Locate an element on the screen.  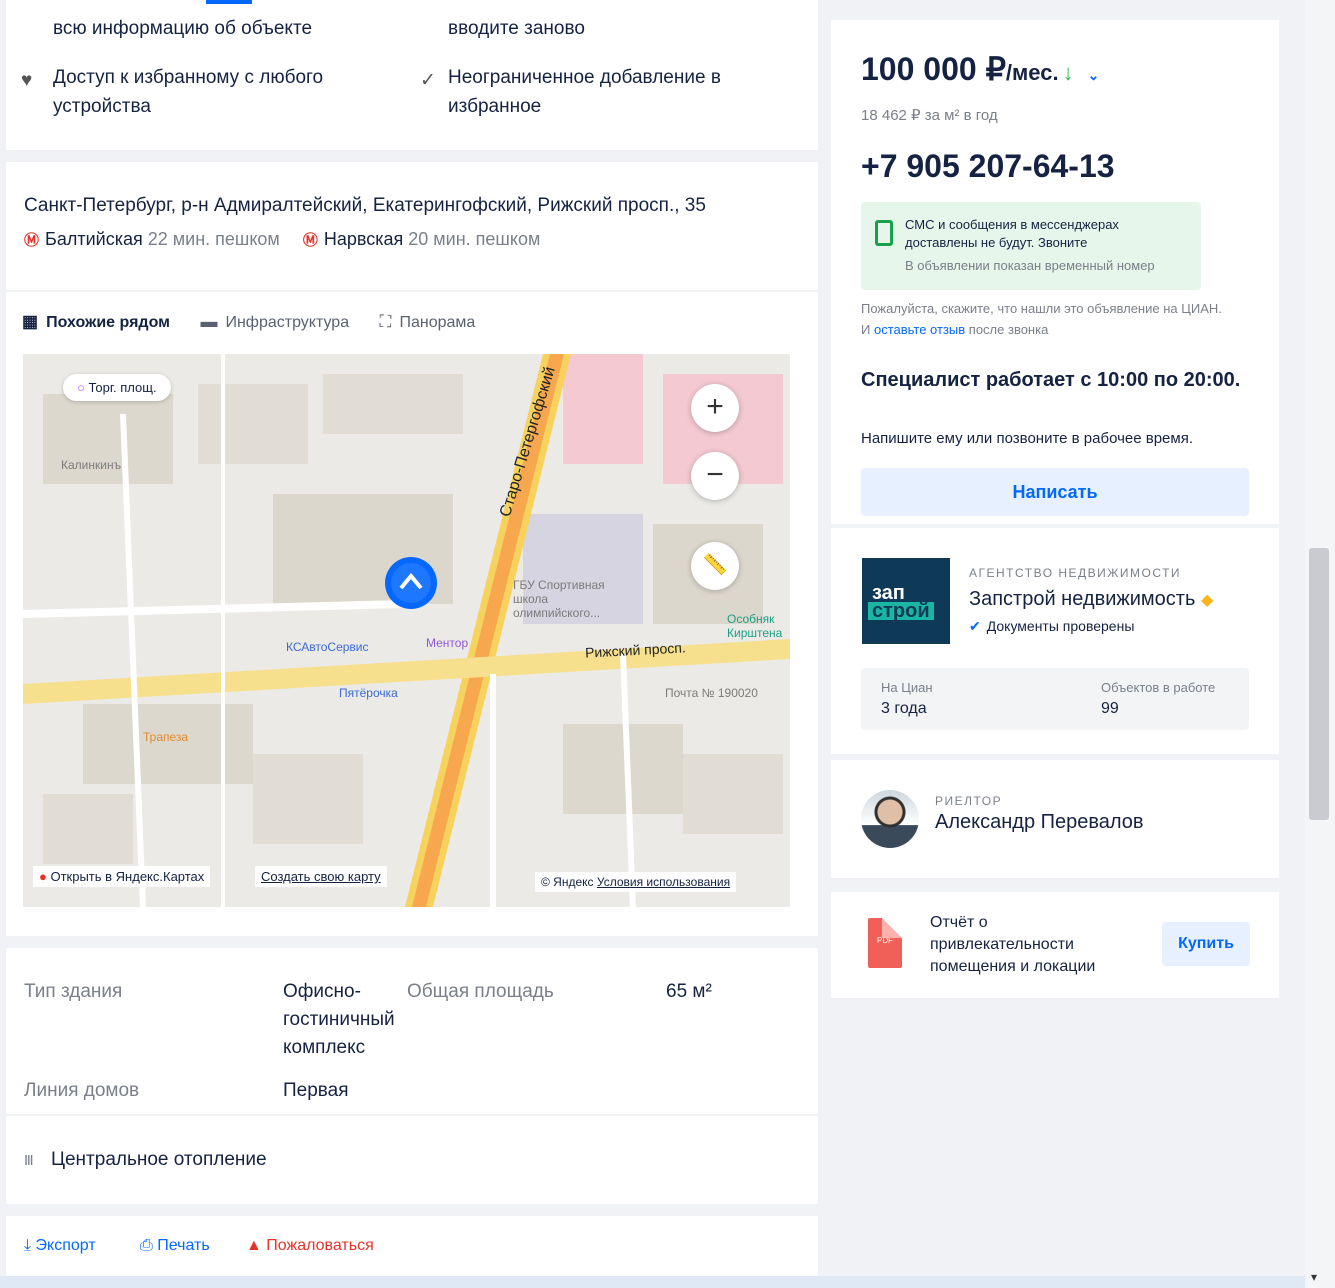
feature-unlimited-label: Неограниченное добавление в избранное is located at coordinates (584, 92).